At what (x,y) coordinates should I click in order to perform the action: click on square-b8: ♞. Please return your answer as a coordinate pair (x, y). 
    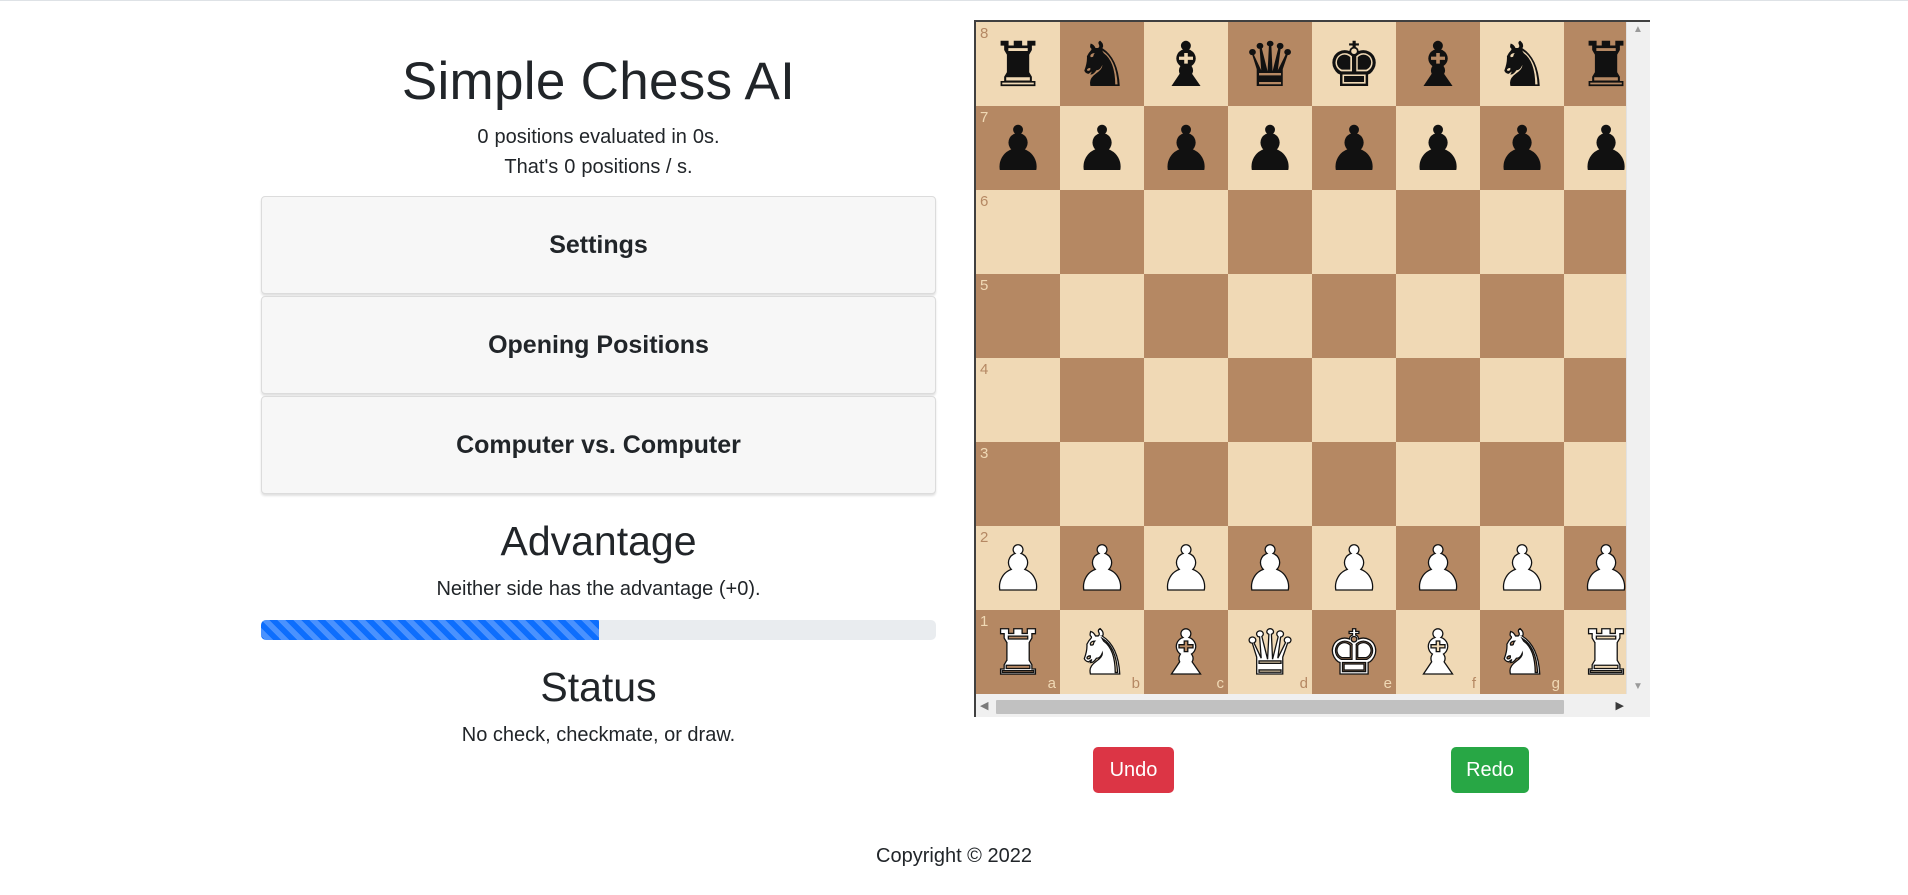
    Looking at the image, I should click on (1102, 64).